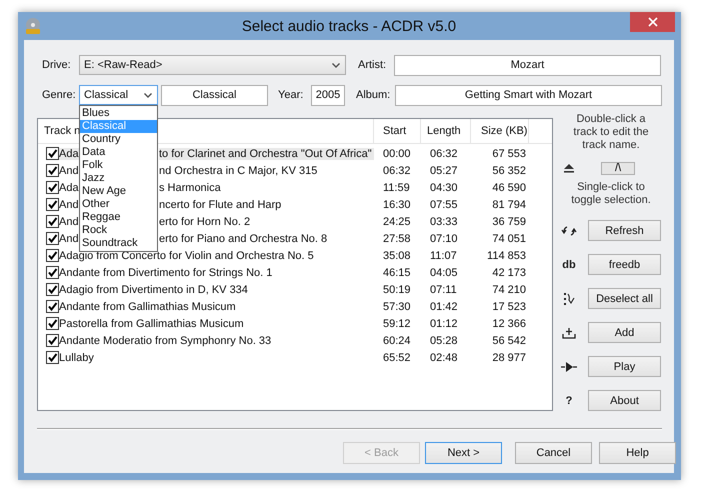 This screenshot has width=701, height=502. What do you see at coordinates (444, 290) in the screenshot?
I see `track-length: 07:11` at bounding box center [444, 290].